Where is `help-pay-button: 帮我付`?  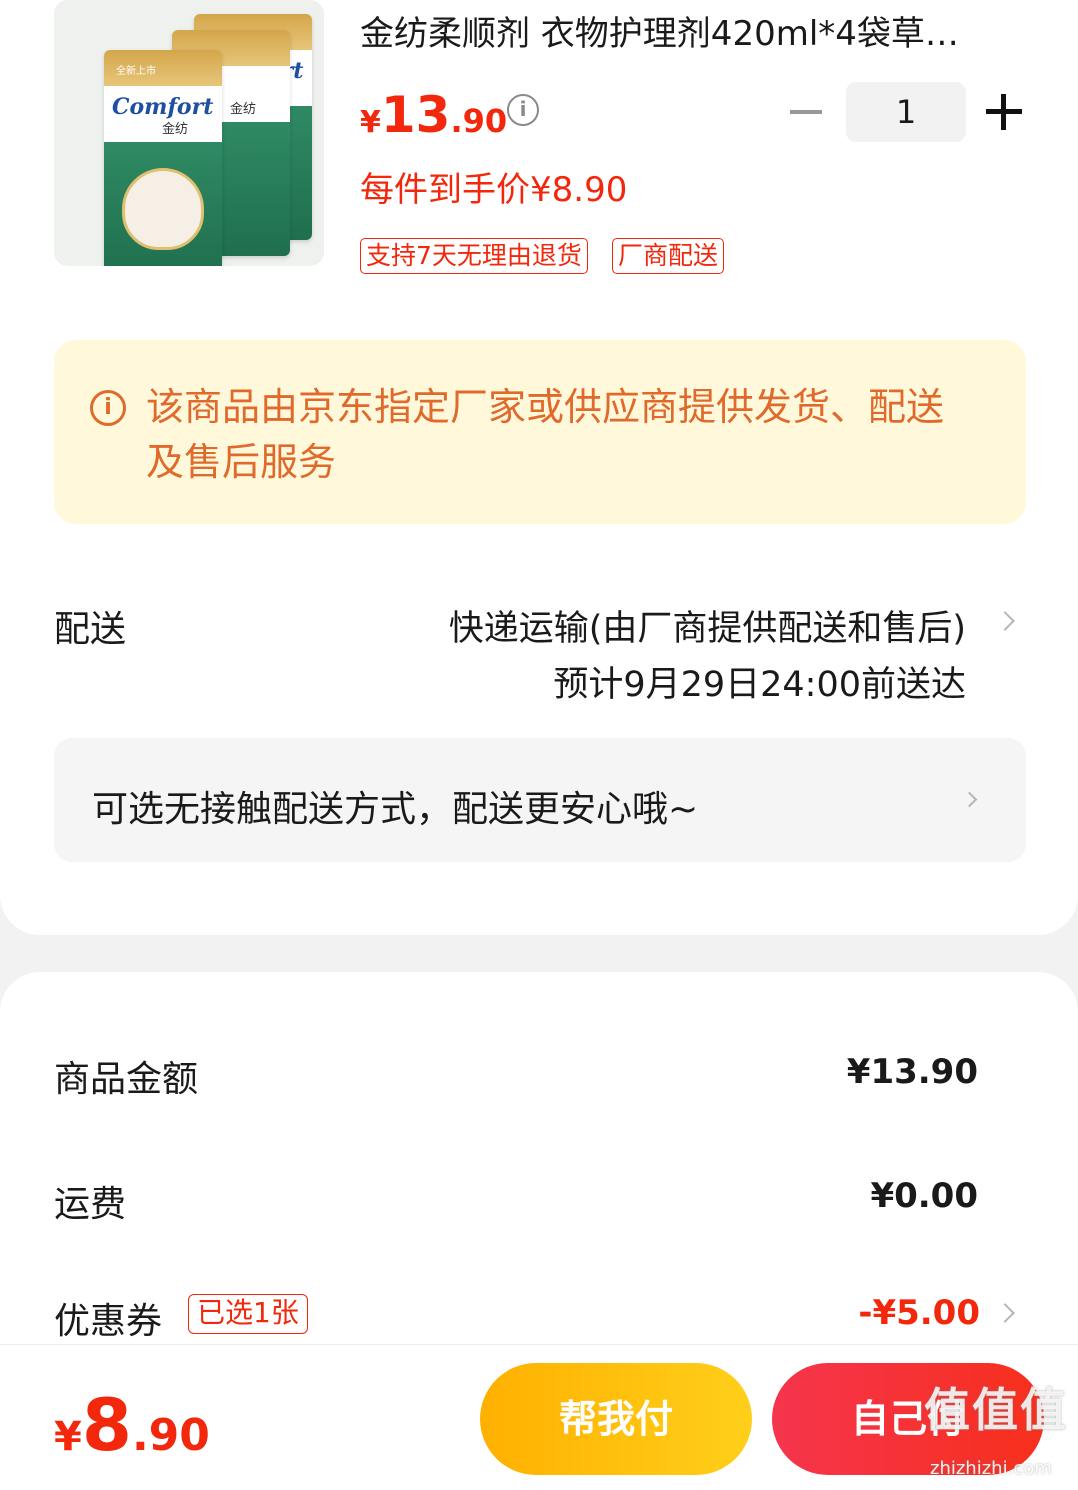
help-pay-button: 帮我付 is located at coordinates (616, 1419).